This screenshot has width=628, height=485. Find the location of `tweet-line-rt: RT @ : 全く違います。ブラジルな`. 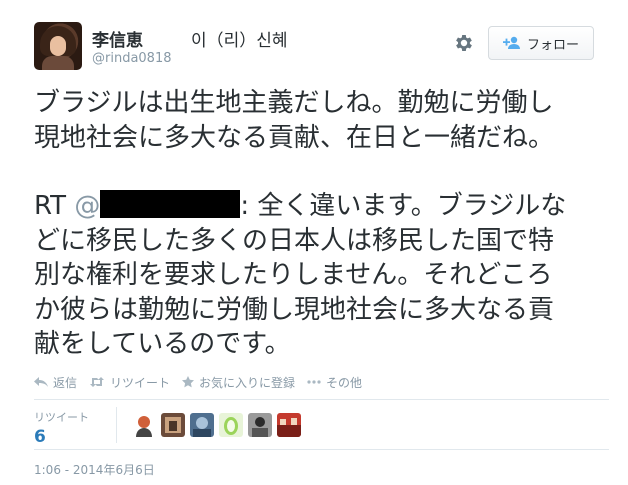

tweet-line-rt: RT @ : 全く違います。ブラジルな is located at coordinates (321, 206).